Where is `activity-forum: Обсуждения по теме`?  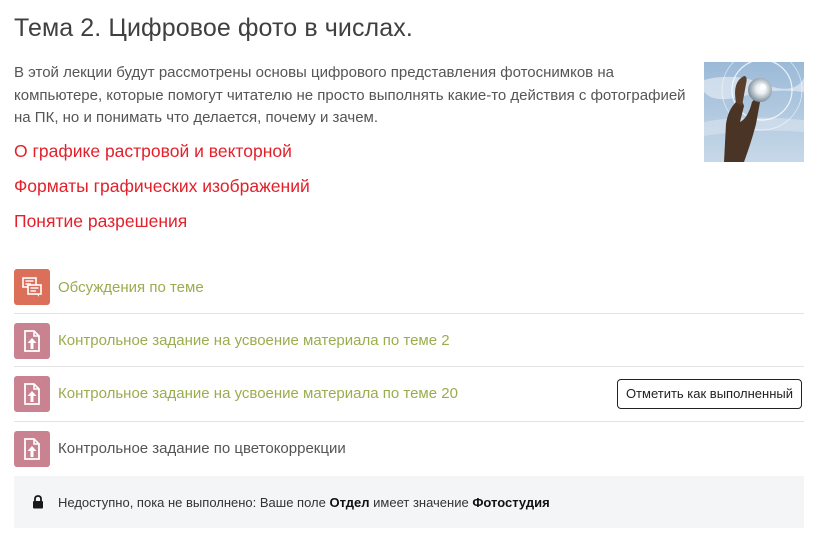 activity-forum: Обсуждения по теме is located at coordinates (409, 287).